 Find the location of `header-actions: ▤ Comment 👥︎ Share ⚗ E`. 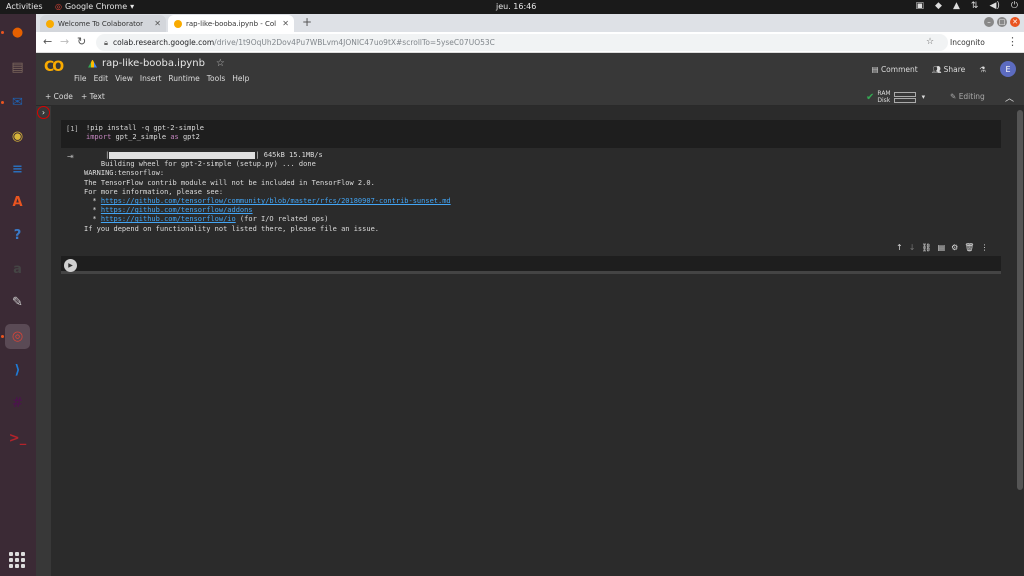

header-actions: ▤ Comment 👥︎ Share ⚗ E is located at coordinates (943, 69).